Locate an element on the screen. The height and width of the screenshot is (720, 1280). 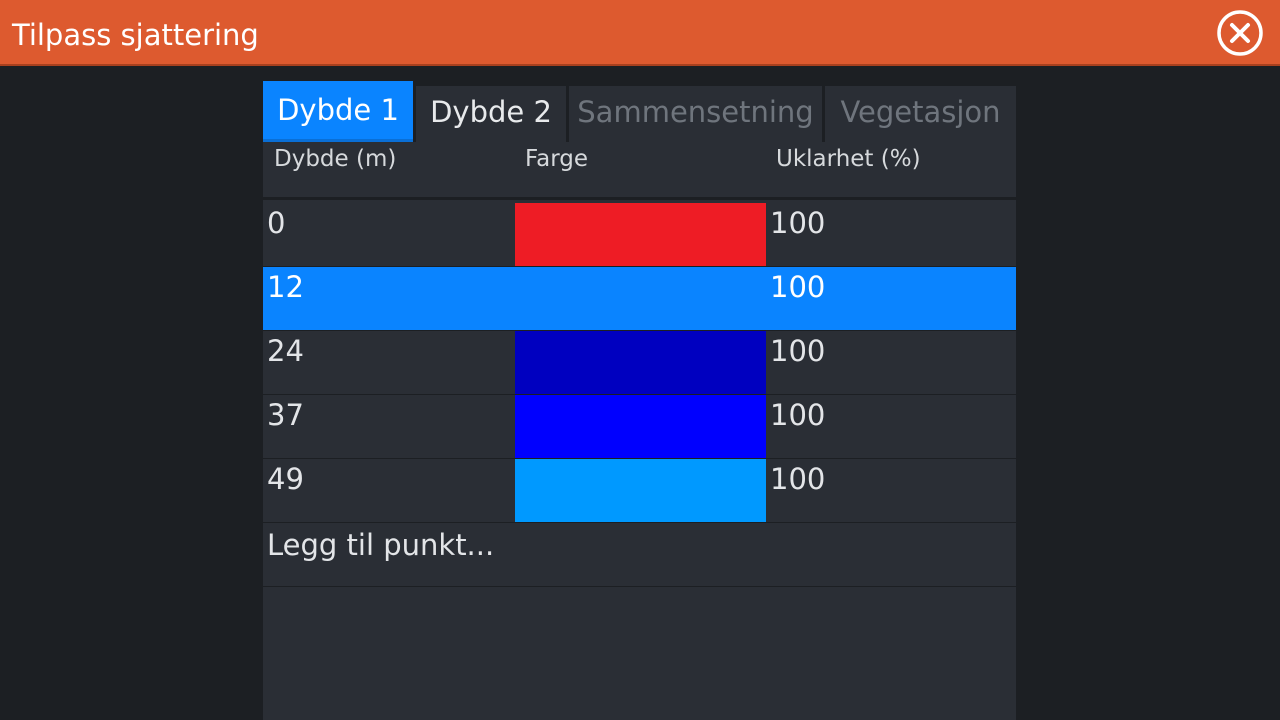
tab-dybde-2: Dybde 2 is located at coordinates (491, 114).